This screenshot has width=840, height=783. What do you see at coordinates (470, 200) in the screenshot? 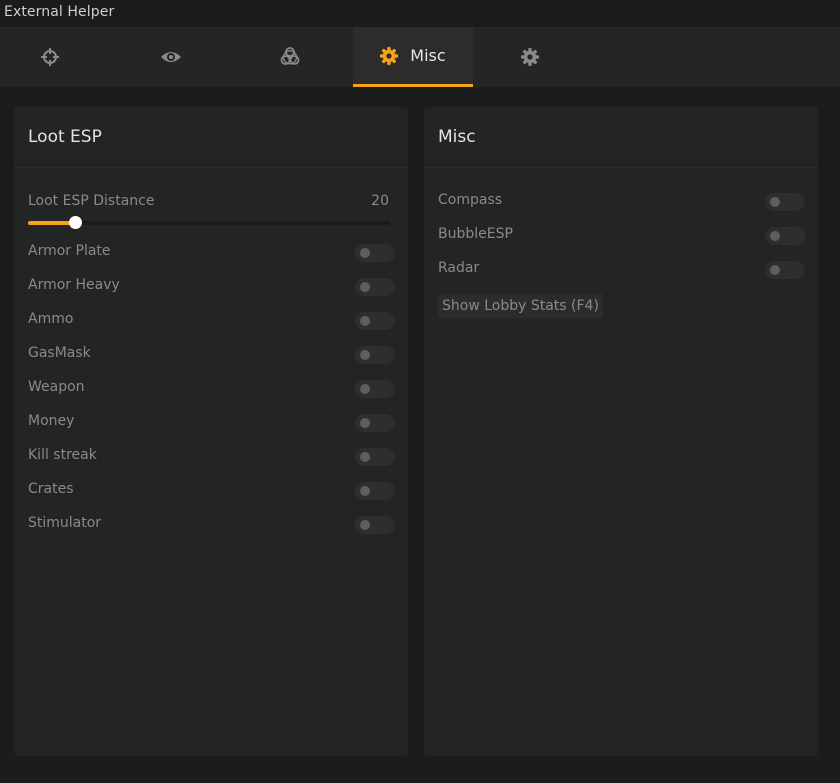
I see `compass-label: Compass` at bounding box center [470, 200].